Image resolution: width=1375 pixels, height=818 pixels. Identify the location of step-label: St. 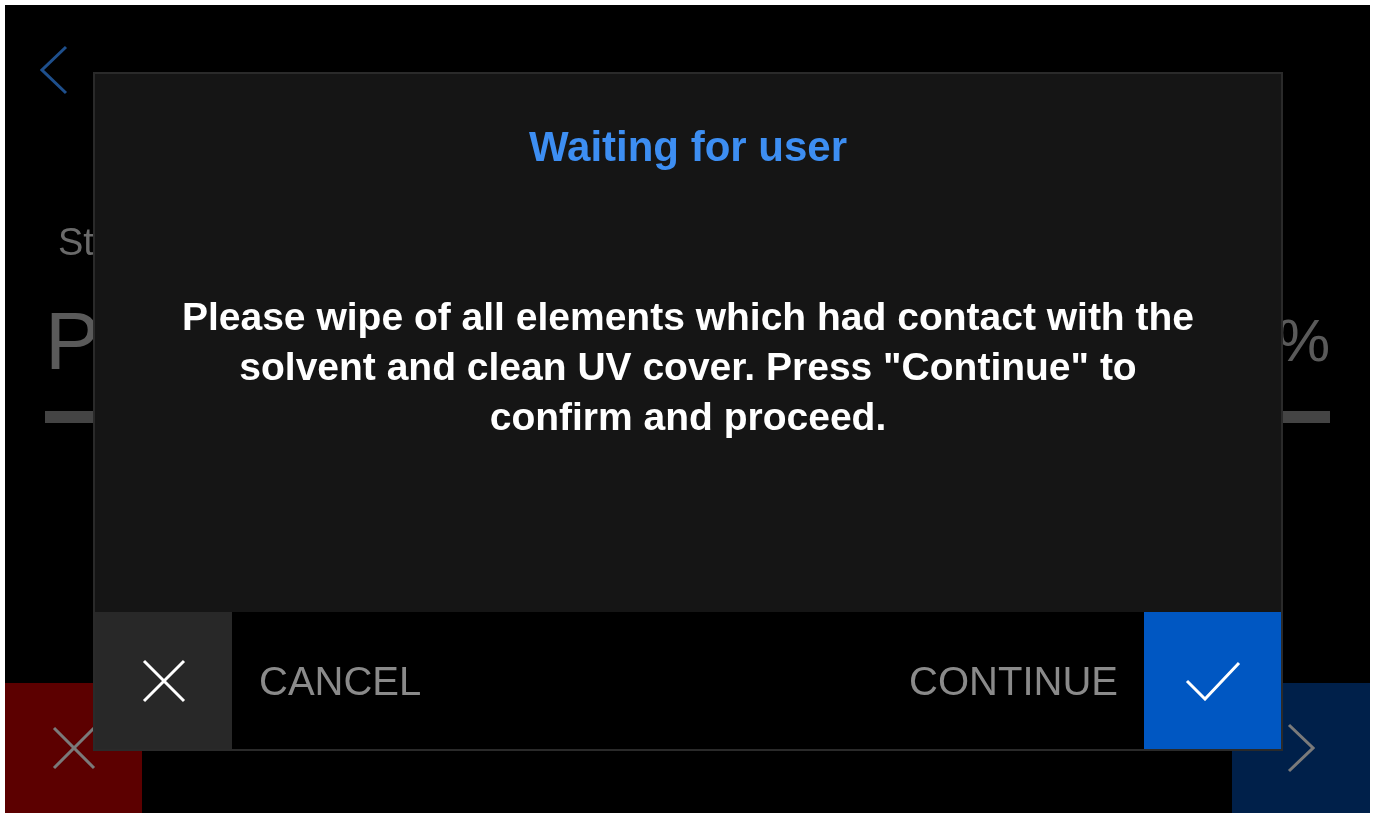
(76, 242).